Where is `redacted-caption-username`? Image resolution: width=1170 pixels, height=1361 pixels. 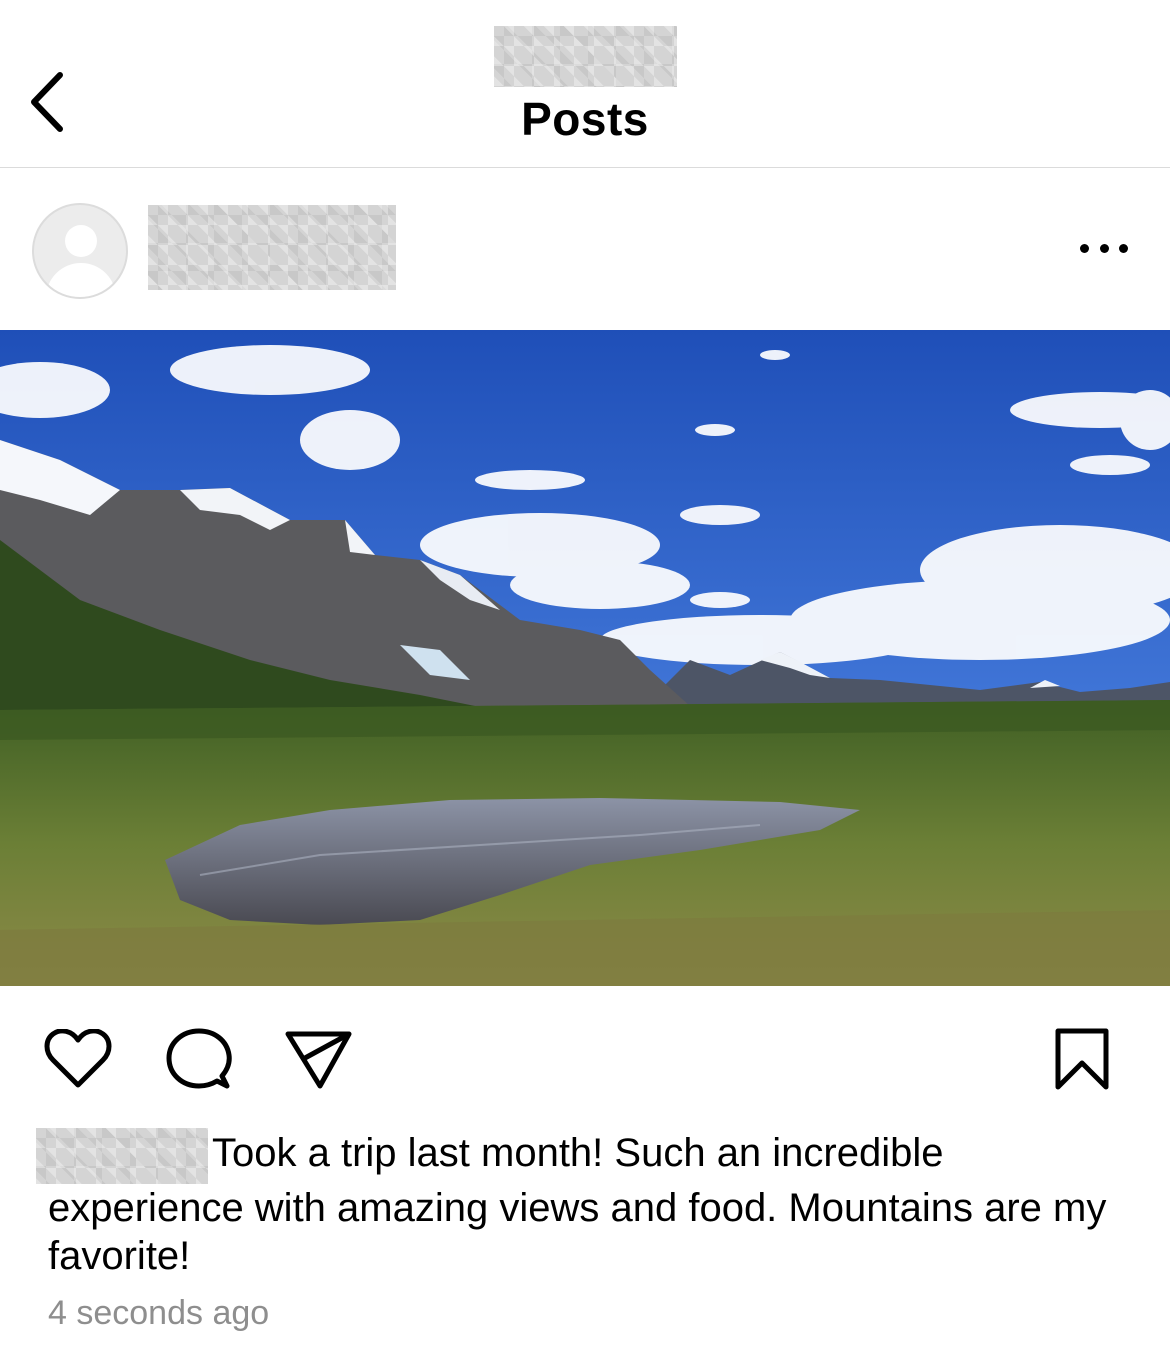 redacted-caption-username is located at coordinates (122, 1156).